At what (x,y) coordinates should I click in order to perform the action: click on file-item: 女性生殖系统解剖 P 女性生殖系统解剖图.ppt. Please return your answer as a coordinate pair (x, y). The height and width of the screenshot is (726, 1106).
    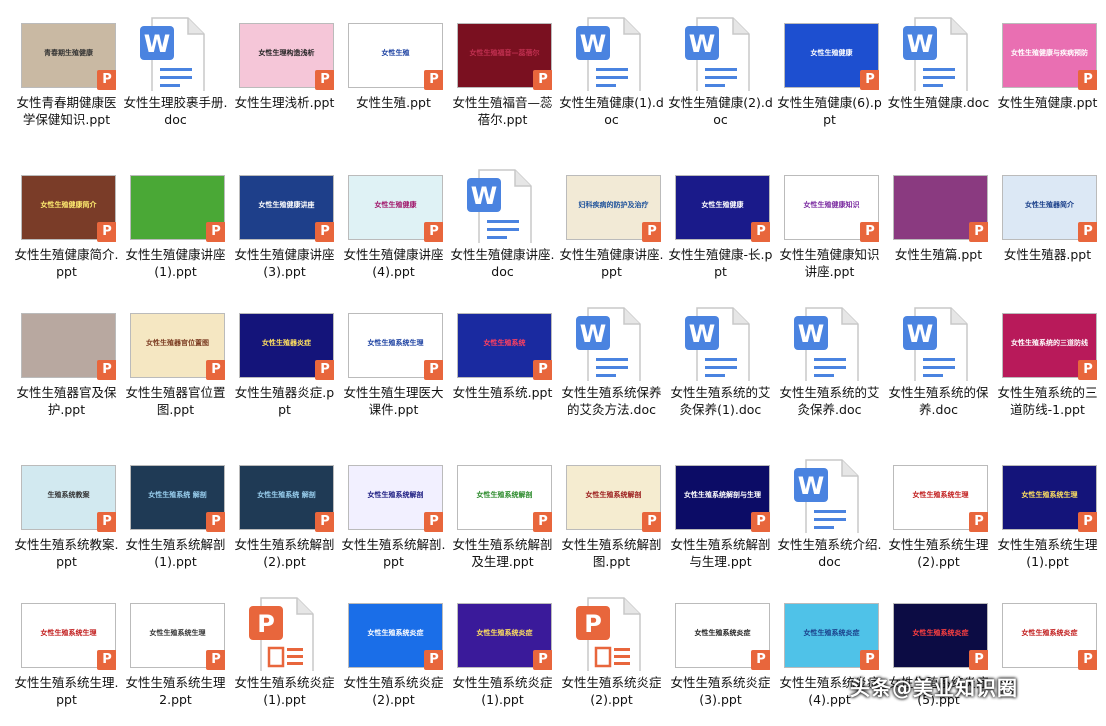
    Looking at the image, I should click on (611, 518).